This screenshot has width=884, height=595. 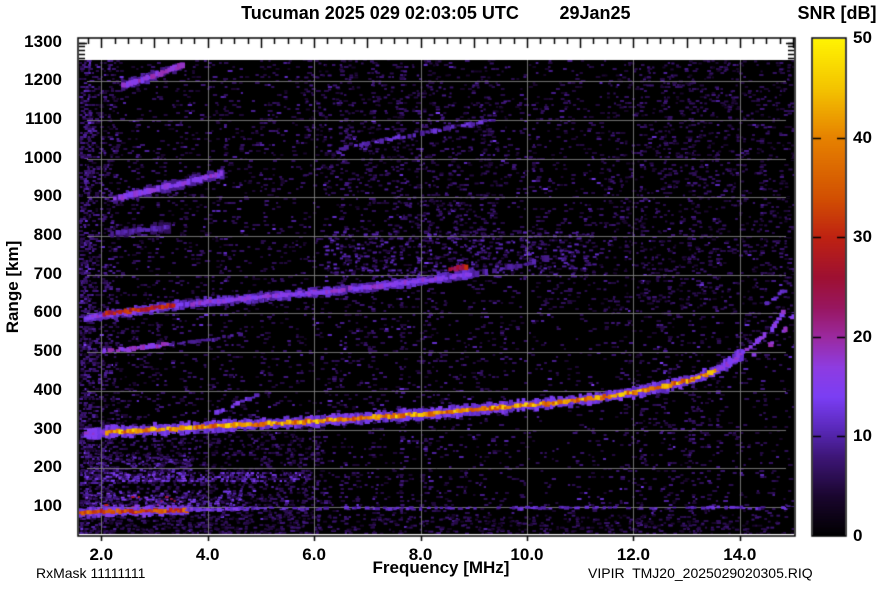 What do you see at coordinates (47, 467) in the screenshot?
I see `y-tick-label: 200` at bounding box center [47, 467].